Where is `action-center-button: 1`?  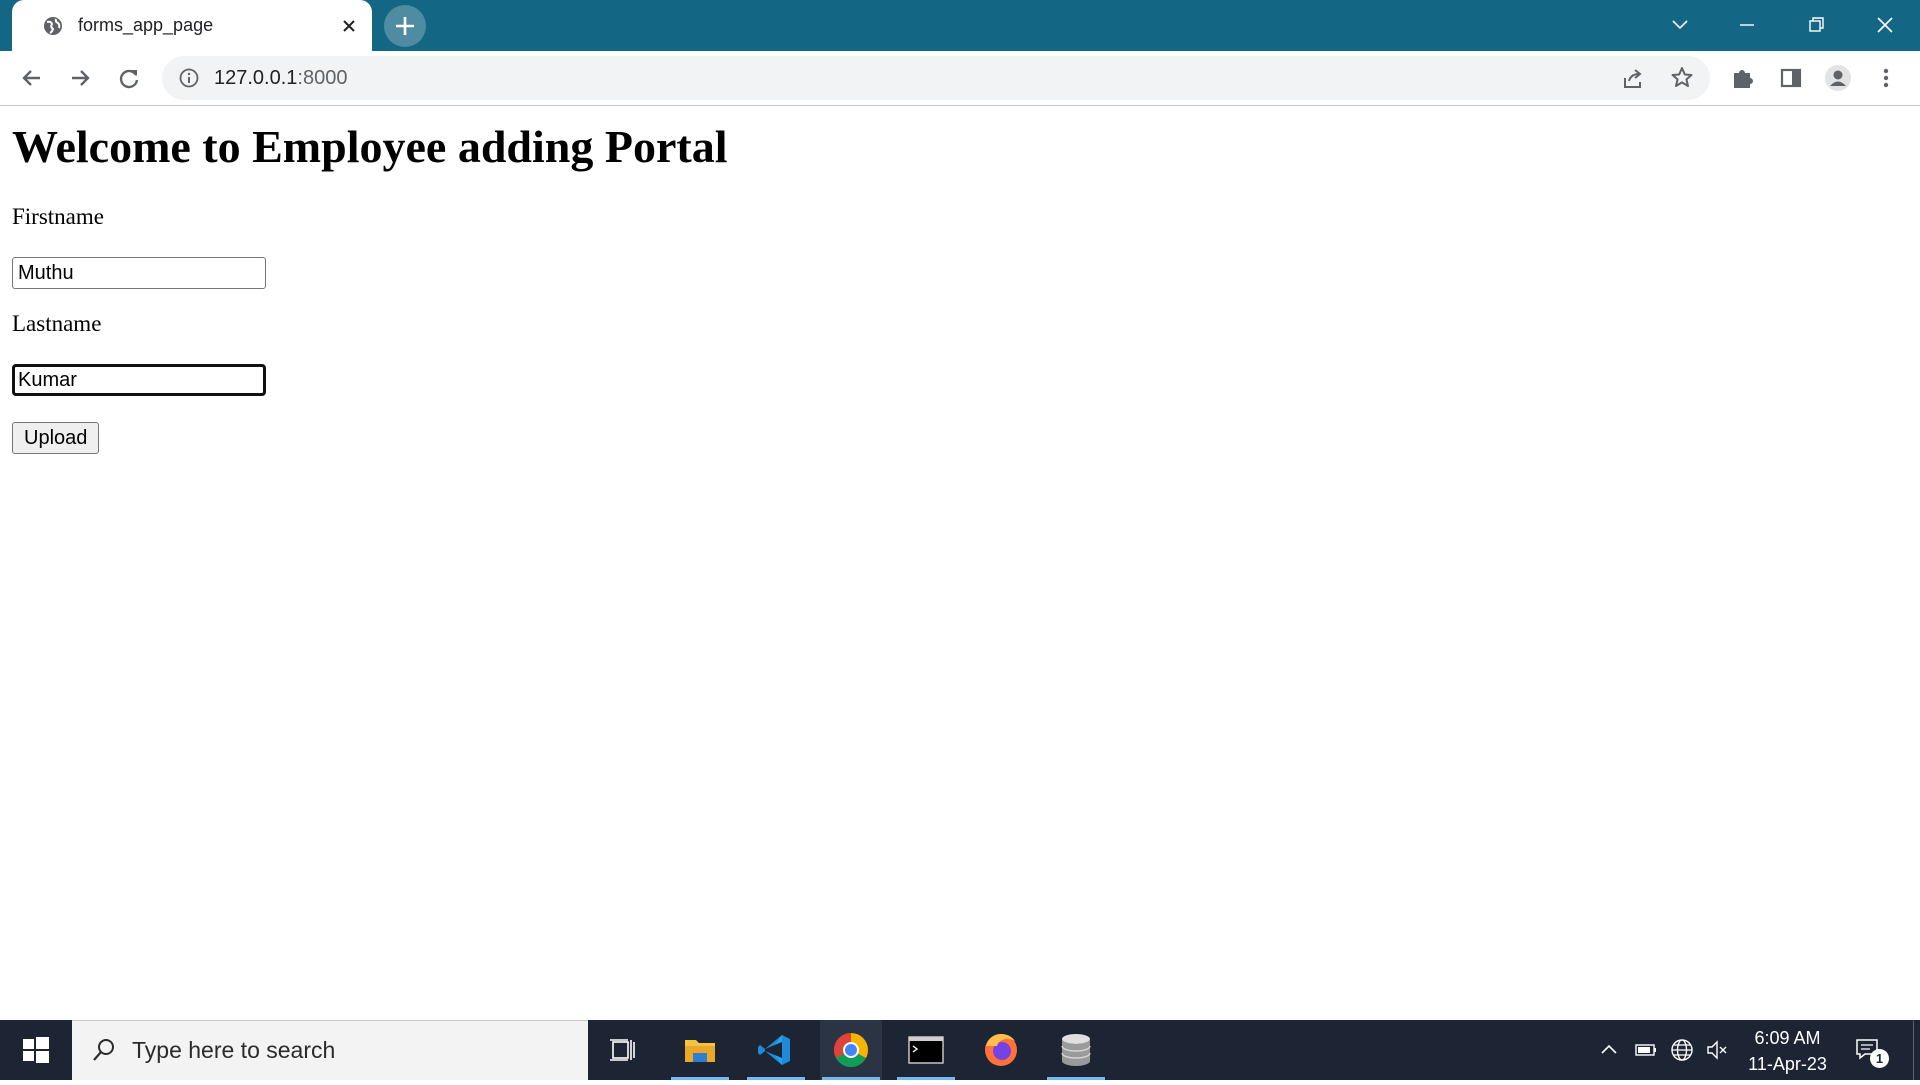
action-center-button: 1 is located at coordinates (1870, 1051).